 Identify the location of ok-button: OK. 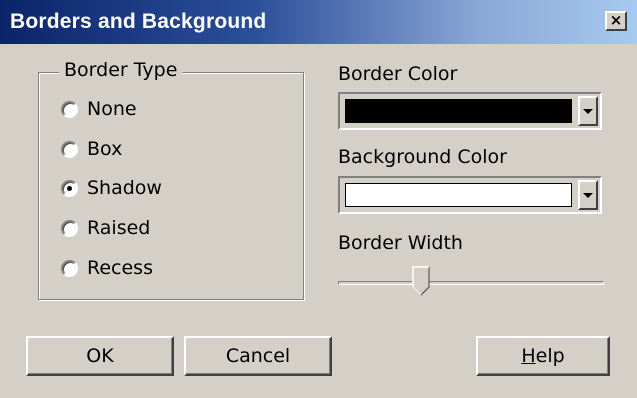
(100, 356).